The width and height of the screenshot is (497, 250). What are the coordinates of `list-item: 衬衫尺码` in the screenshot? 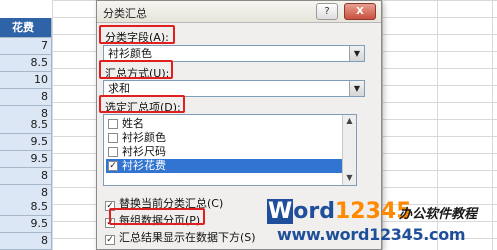 It's located at (230, 152).